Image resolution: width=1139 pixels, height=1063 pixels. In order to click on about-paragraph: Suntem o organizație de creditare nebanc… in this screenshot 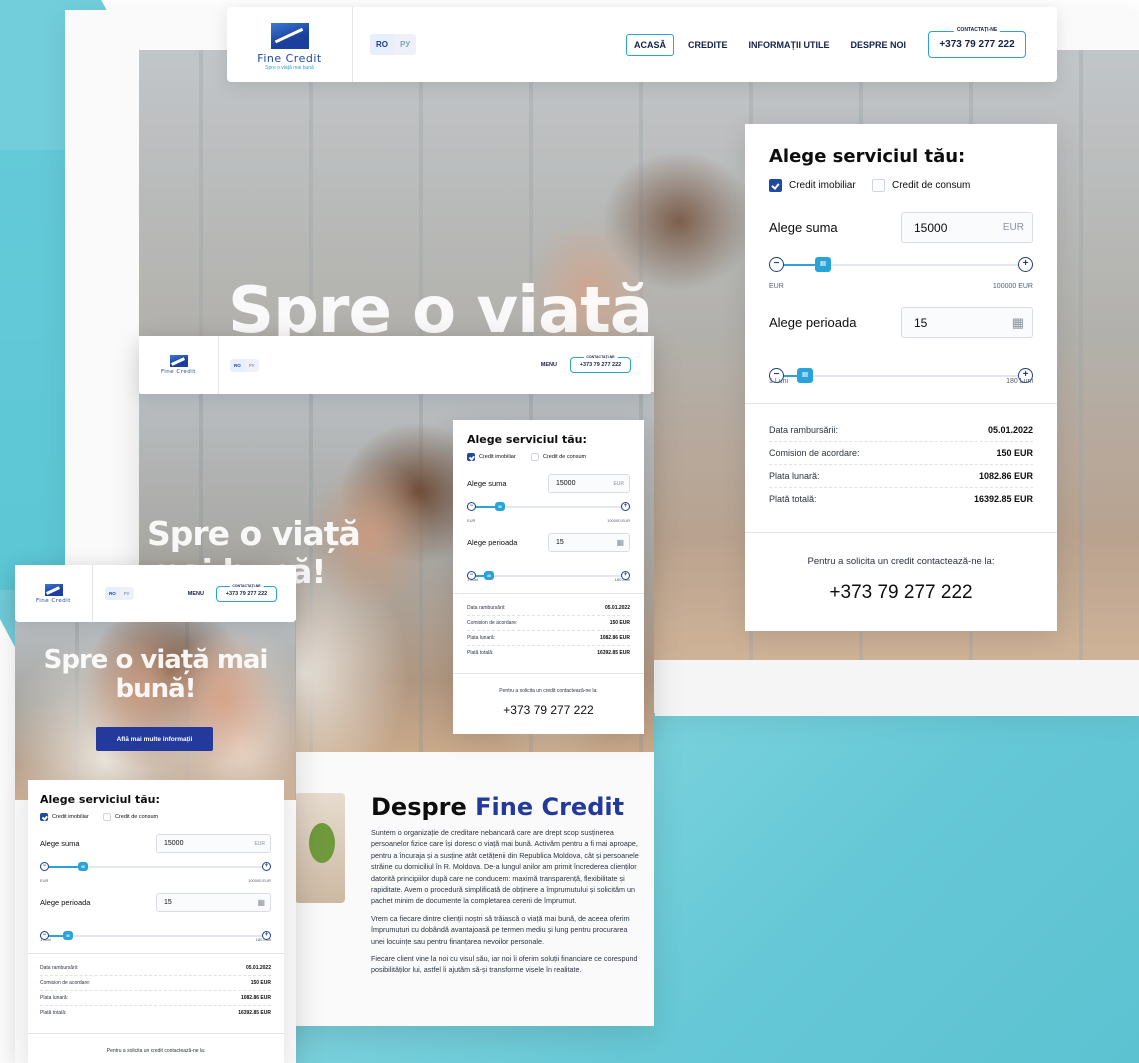, I will do `click(505, 867)`.